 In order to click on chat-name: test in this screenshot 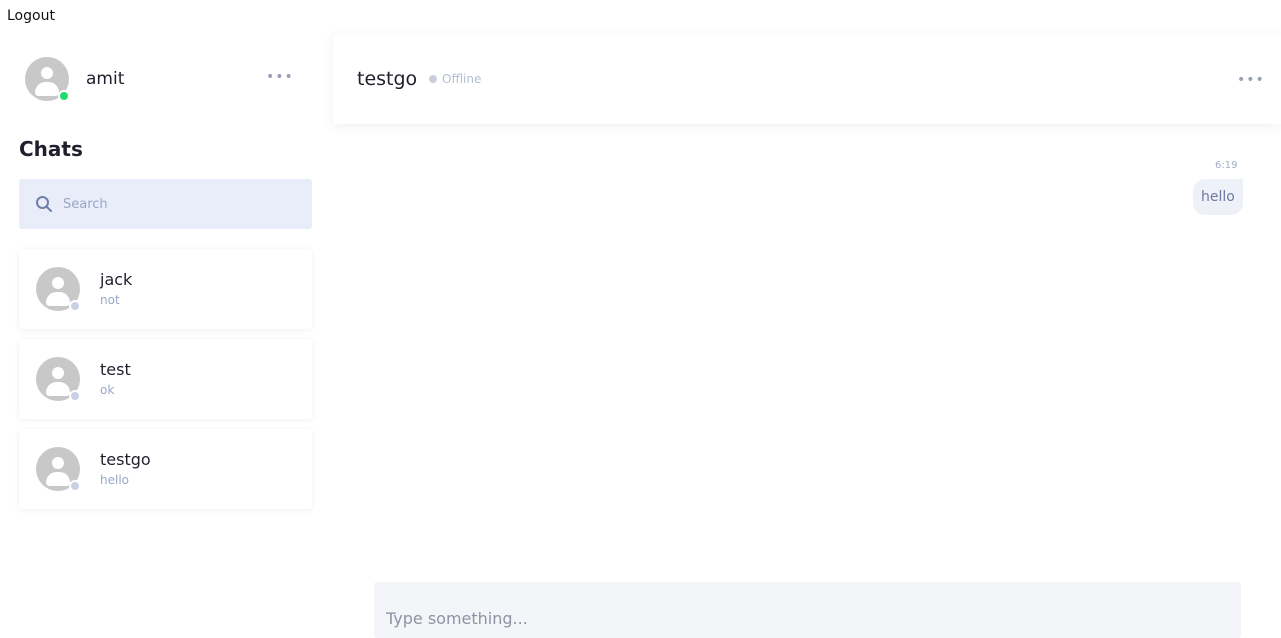, I will do `click(115, 369)`.